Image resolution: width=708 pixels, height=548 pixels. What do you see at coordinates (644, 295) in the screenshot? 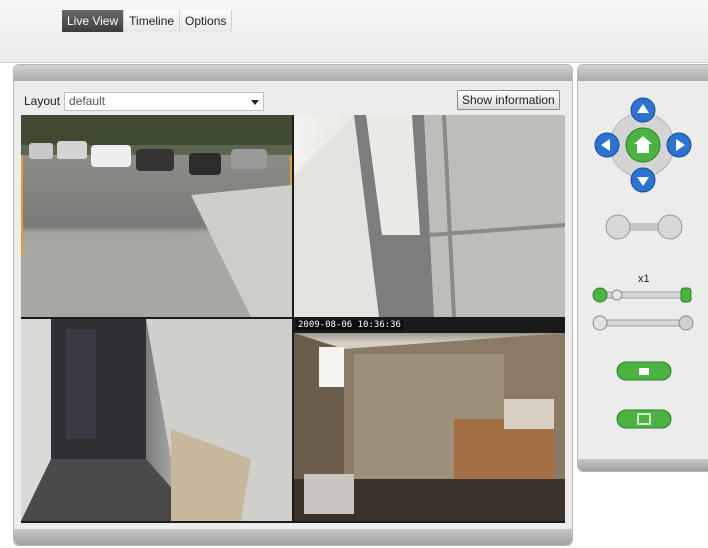
I see `zoom-slider` at bounding box center [644, 295].